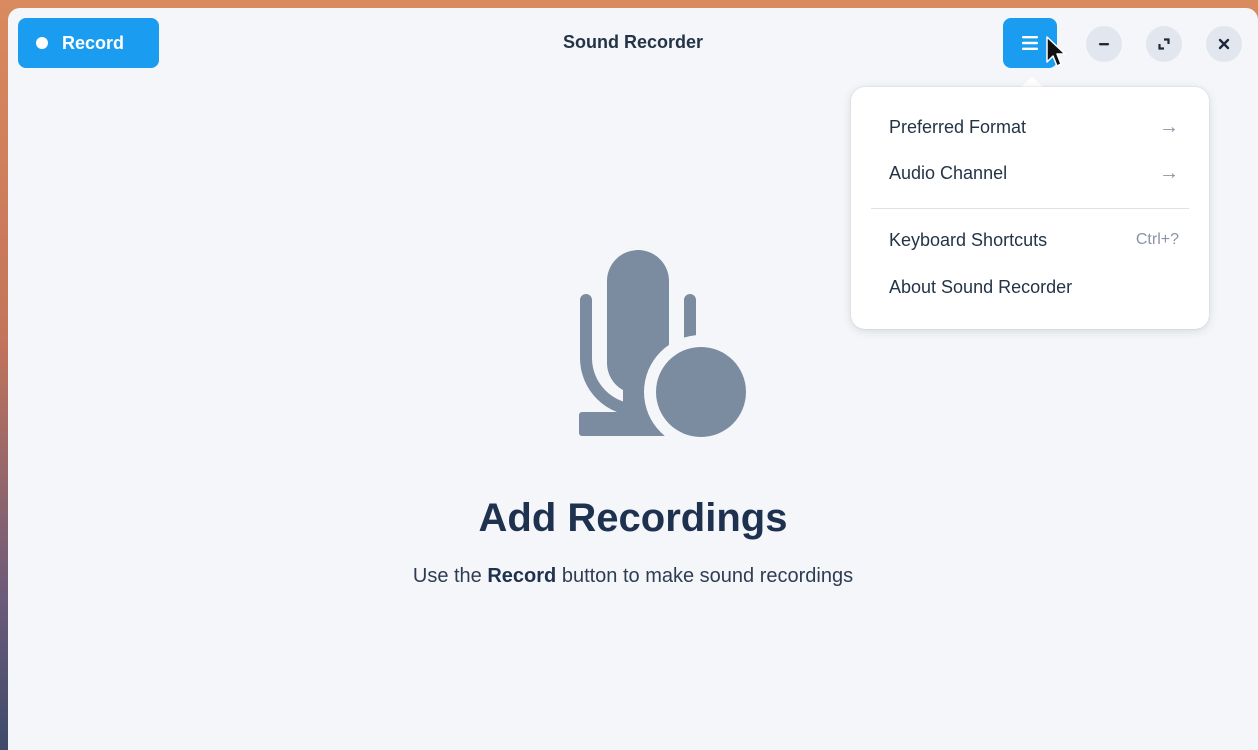  I want to click on close-button, so click(1224, 44).